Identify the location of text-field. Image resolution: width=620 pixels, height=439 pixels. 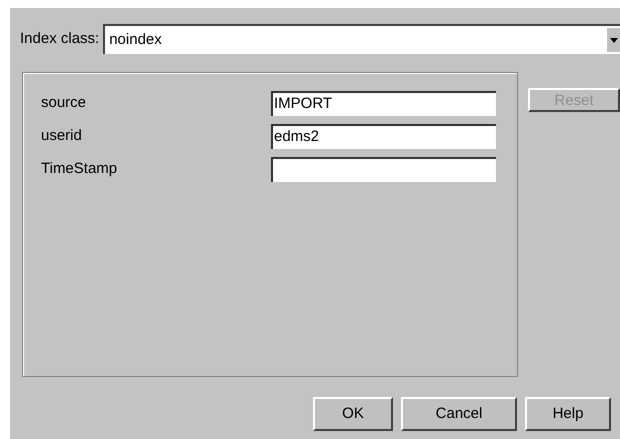
(383, 169).